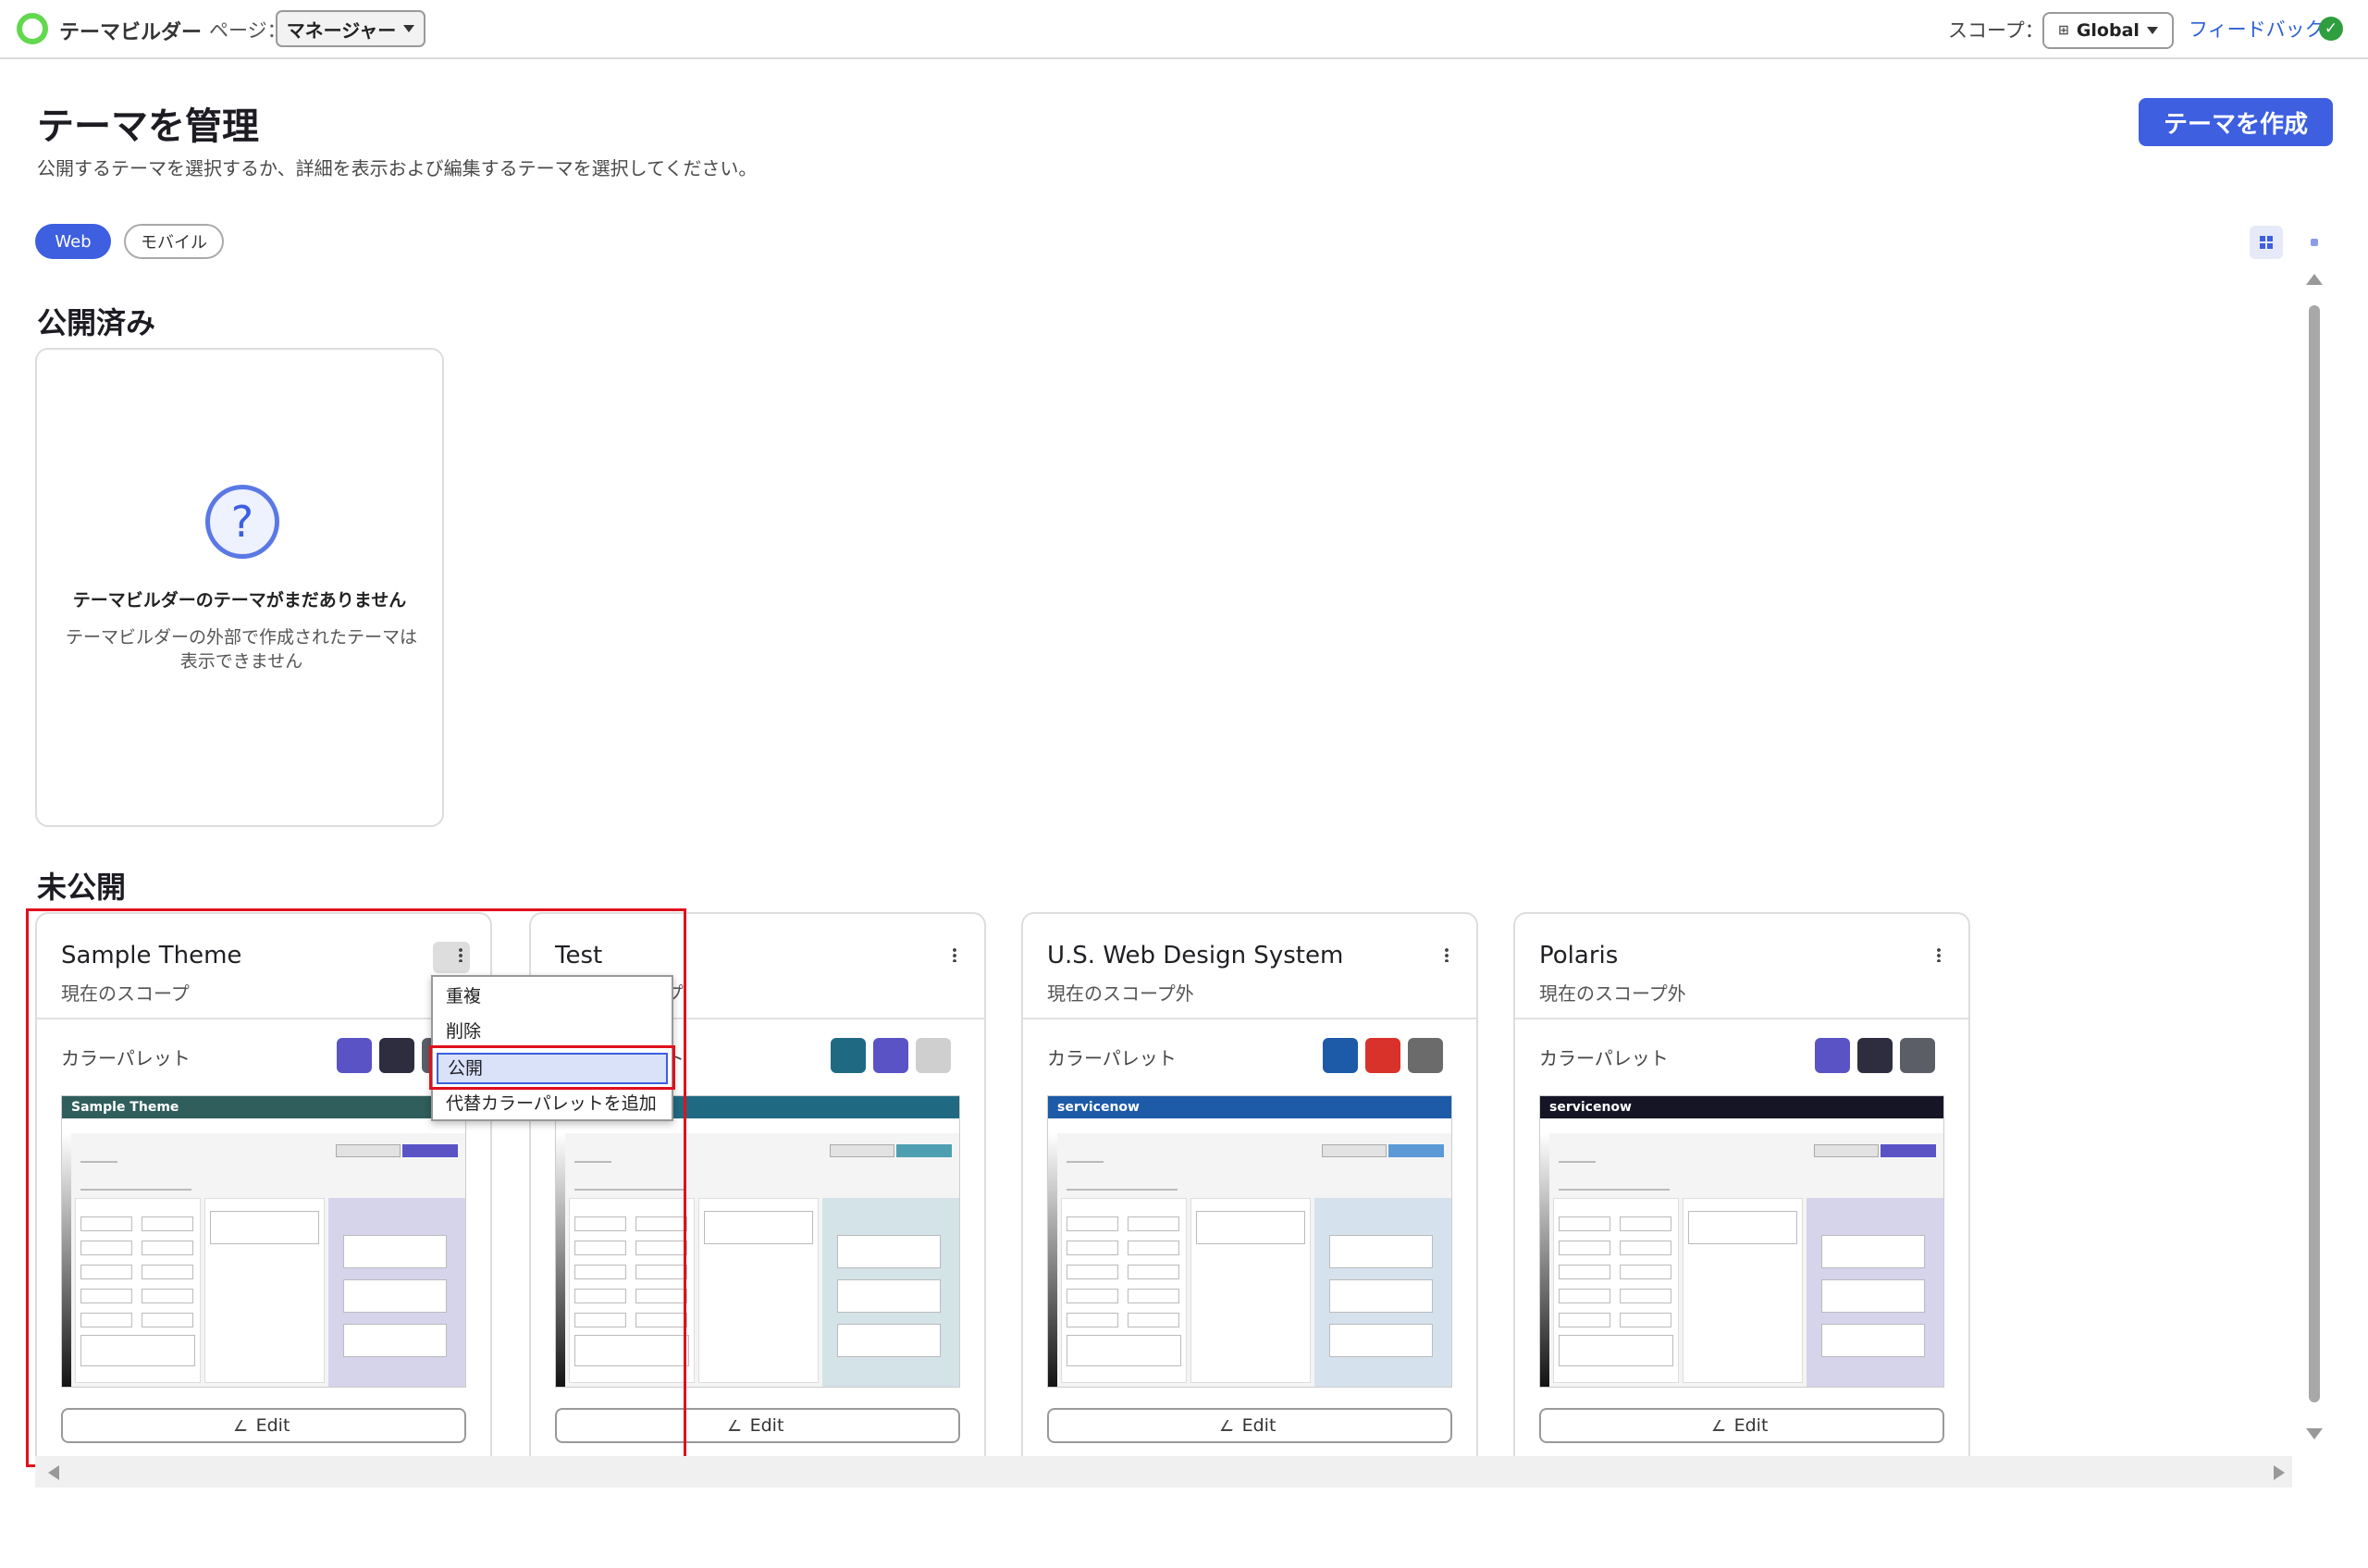 This screenshot has width=2368, height=1568. Describe the element at coordinates (342, 31) in the screenshot. I see `page-select-value: マネージャー` at that location.